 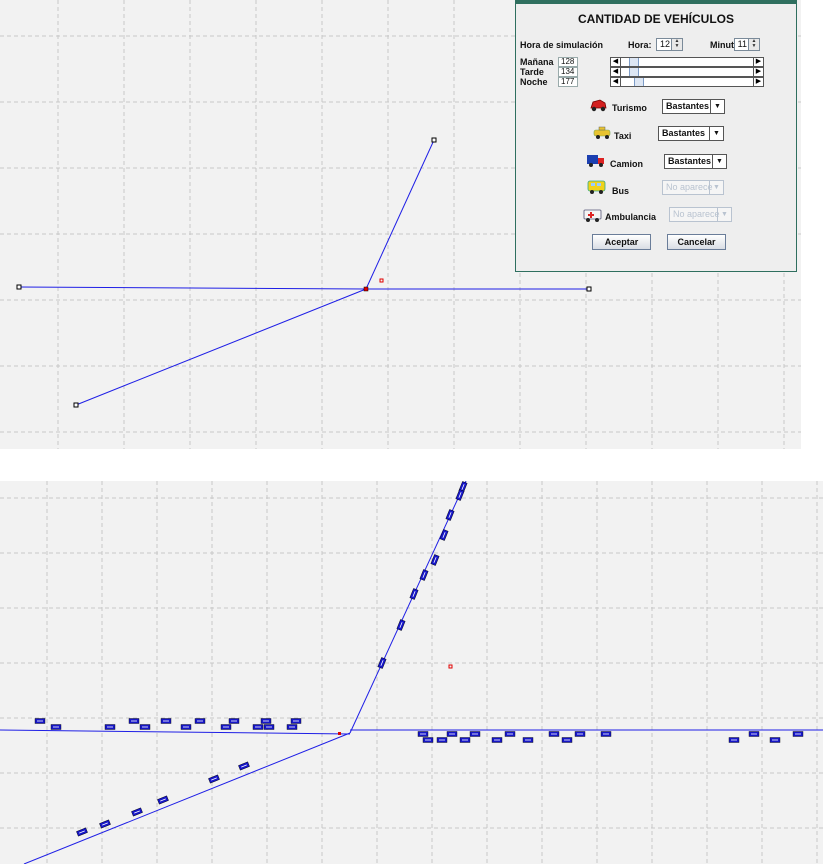 I want to click on node-east, so click(x=589, y=289).